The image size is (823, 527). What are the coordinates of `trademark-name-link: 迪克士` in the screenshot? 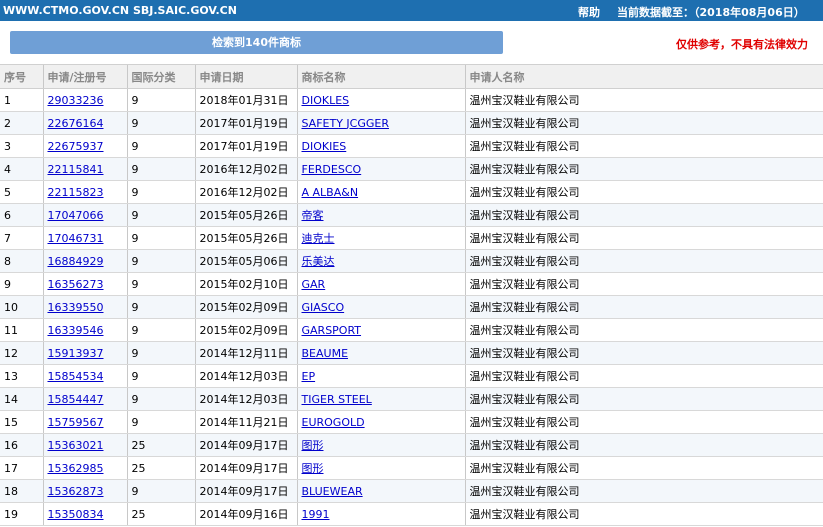 It's located at (318, 238).